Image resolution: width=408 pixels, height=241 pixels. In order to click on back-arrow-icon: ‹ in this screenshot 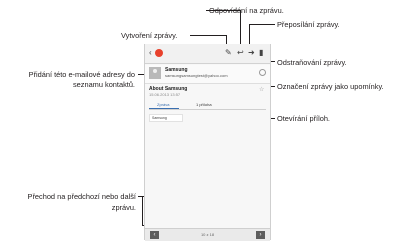, I will do `click(150, 53)`.